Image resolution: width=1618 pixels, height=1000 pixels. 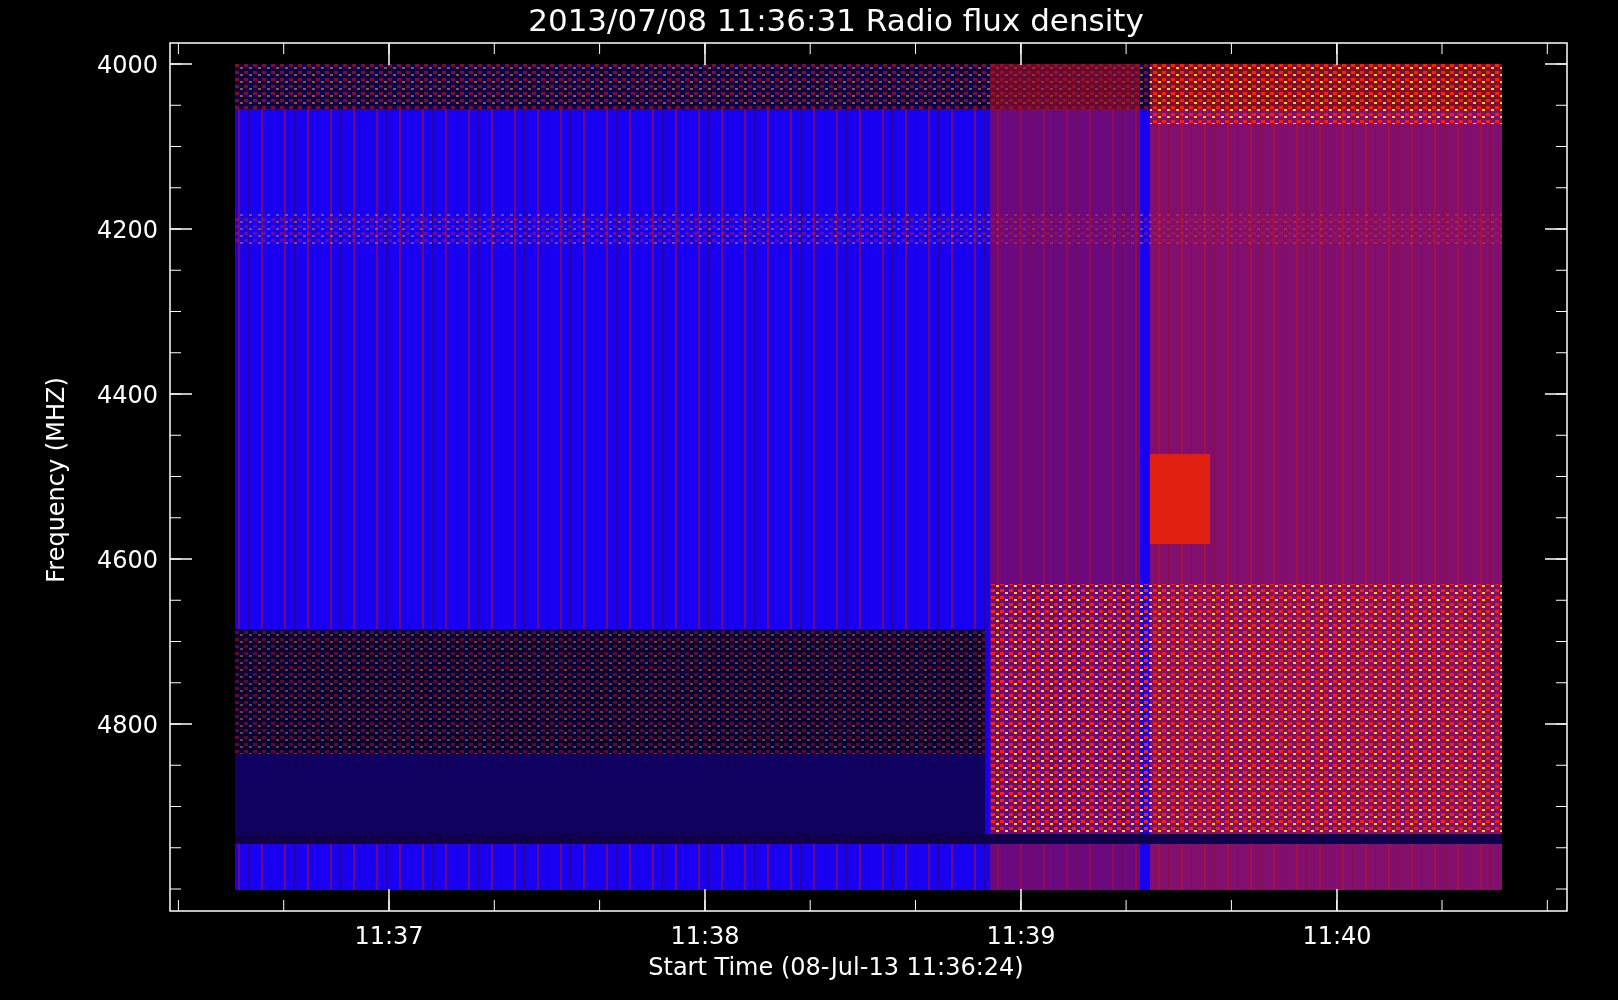 I want to click on axis-tick-label: 11:37, so click(x=389, y=936).